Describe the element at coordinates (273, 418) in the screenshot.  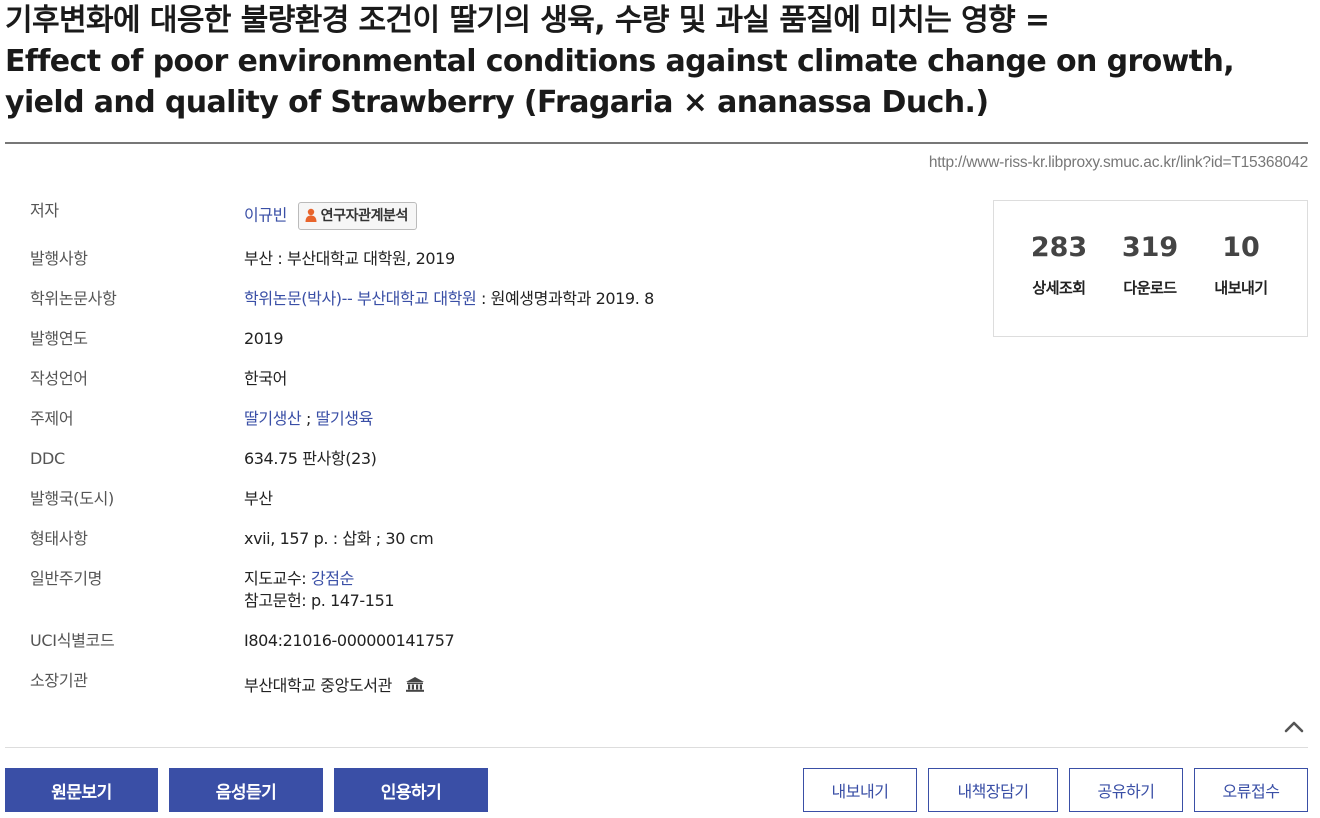
I see `keyword-link: 딸기생산` at that location.